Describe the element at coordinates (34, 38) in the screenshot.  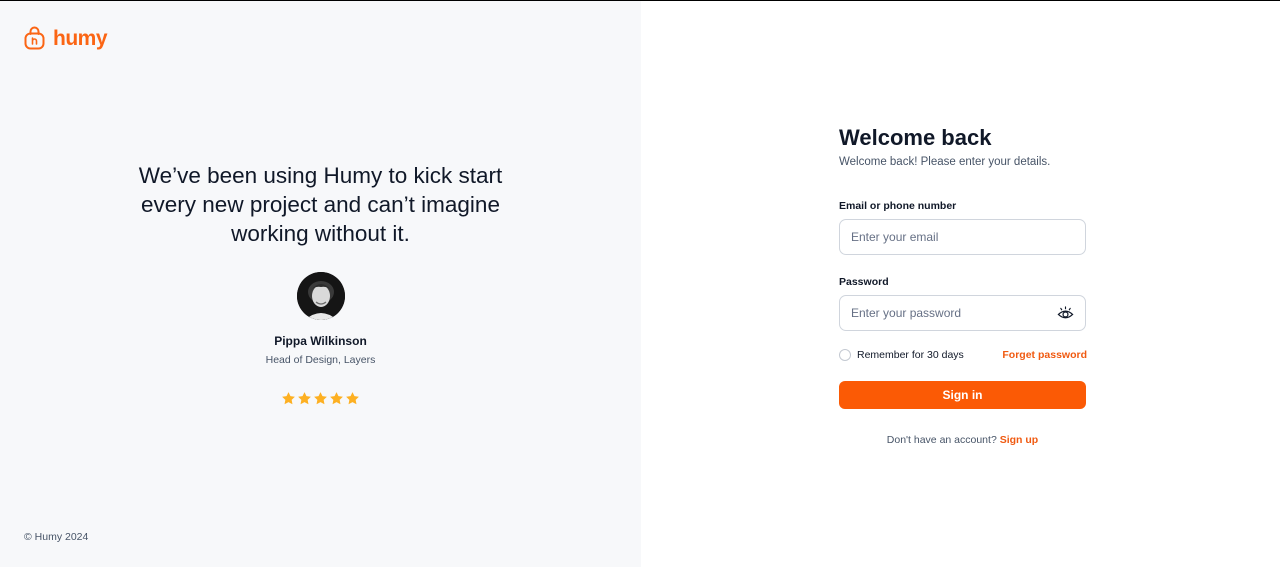
I see `shopping-bag-icon` at that location.